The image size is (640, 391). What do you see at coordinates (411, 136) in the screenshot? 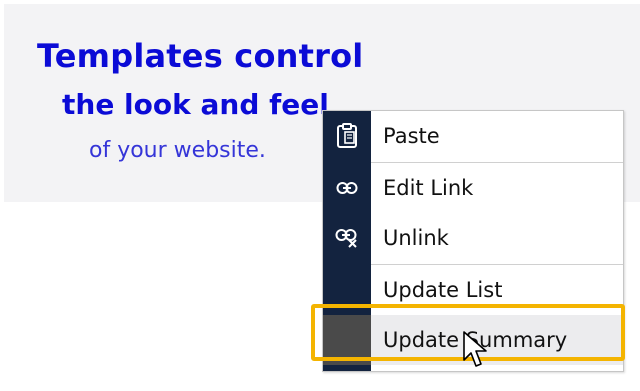
I see `menu-item-label: Paste` at bounding box center [411, 136].